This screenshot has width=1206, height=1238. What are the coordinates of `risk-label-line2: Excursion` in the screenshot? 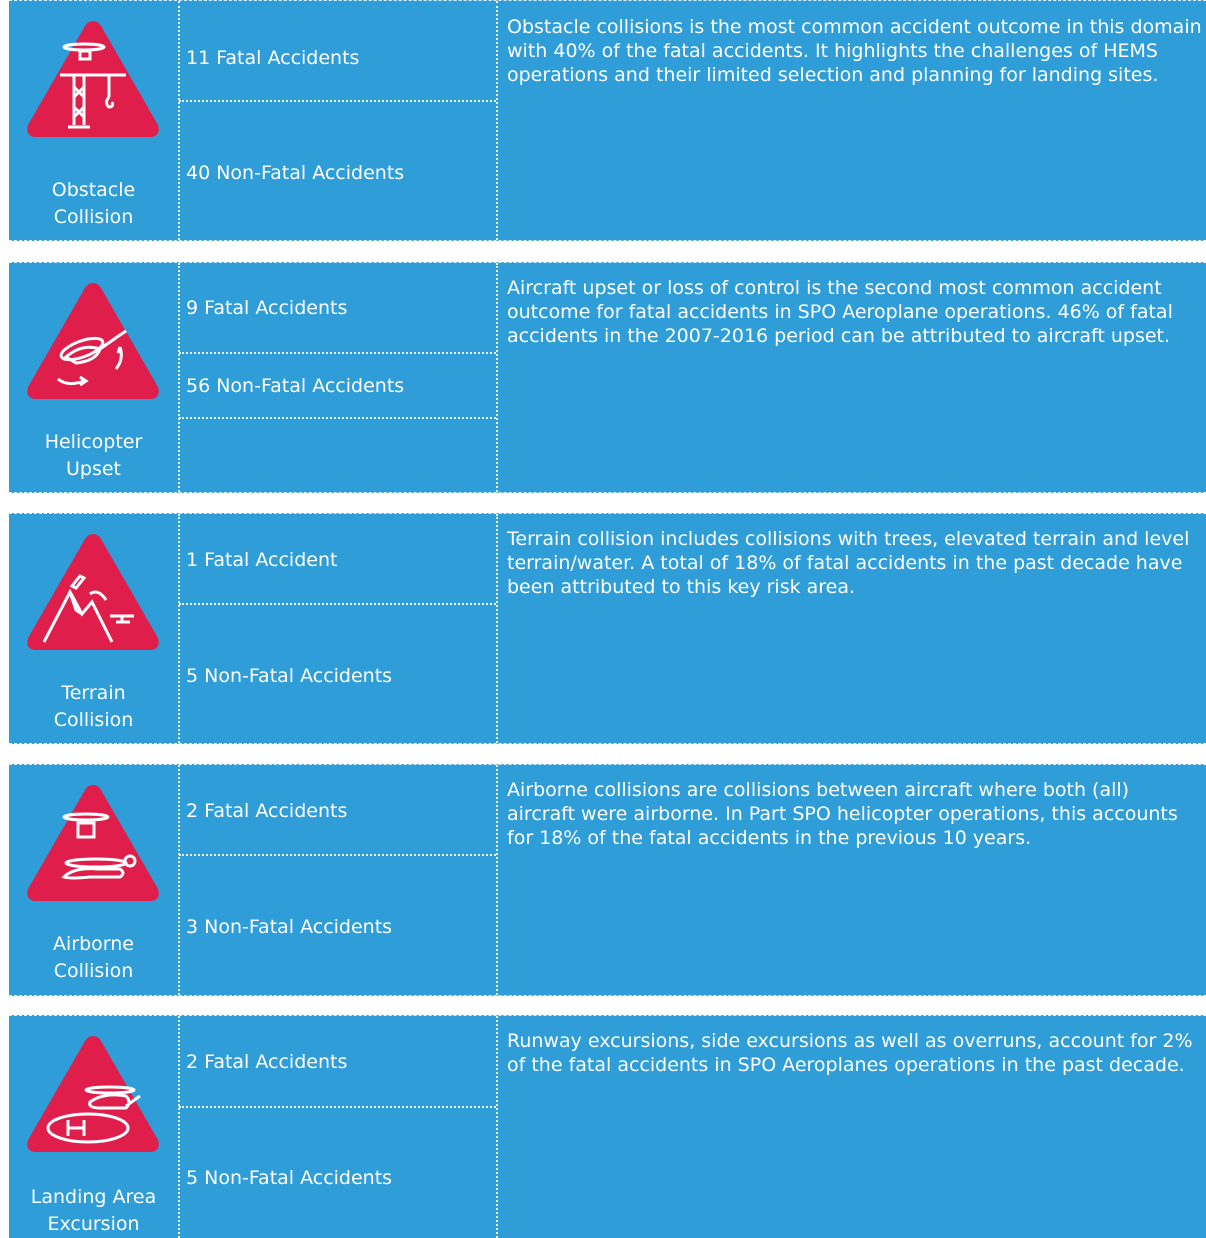 It's located at (93, 1224).